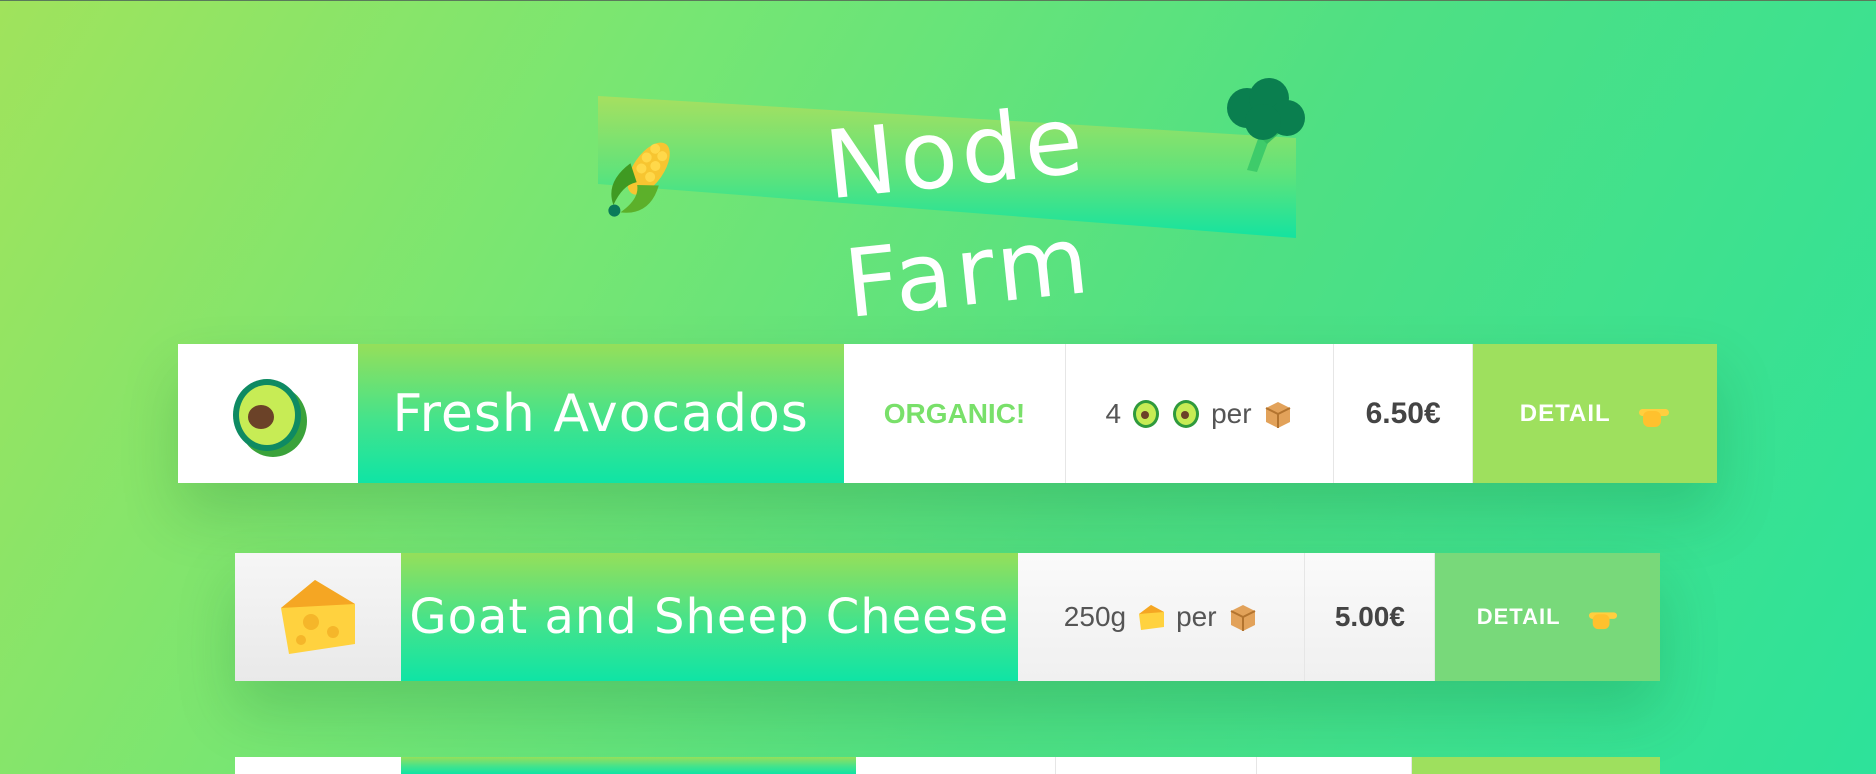 The width and height of the screenshot is (1876, 774). I want to click on top-border, so click(938, 0).